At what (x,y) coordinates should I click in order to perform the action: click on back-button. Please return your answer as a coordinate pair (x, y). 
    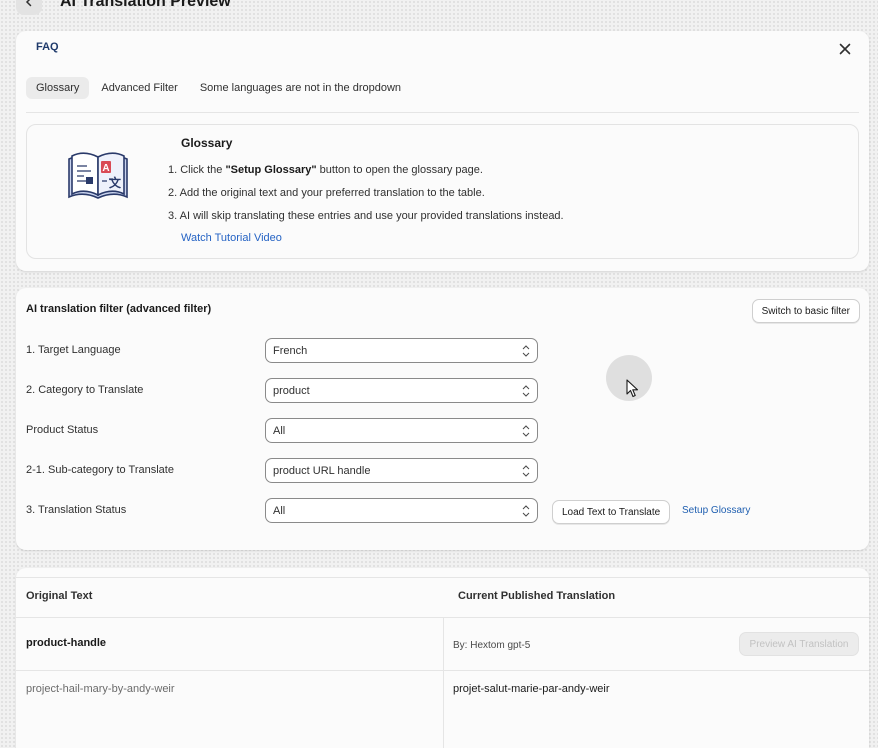
    Looking at the image, I should click on (29, 7).